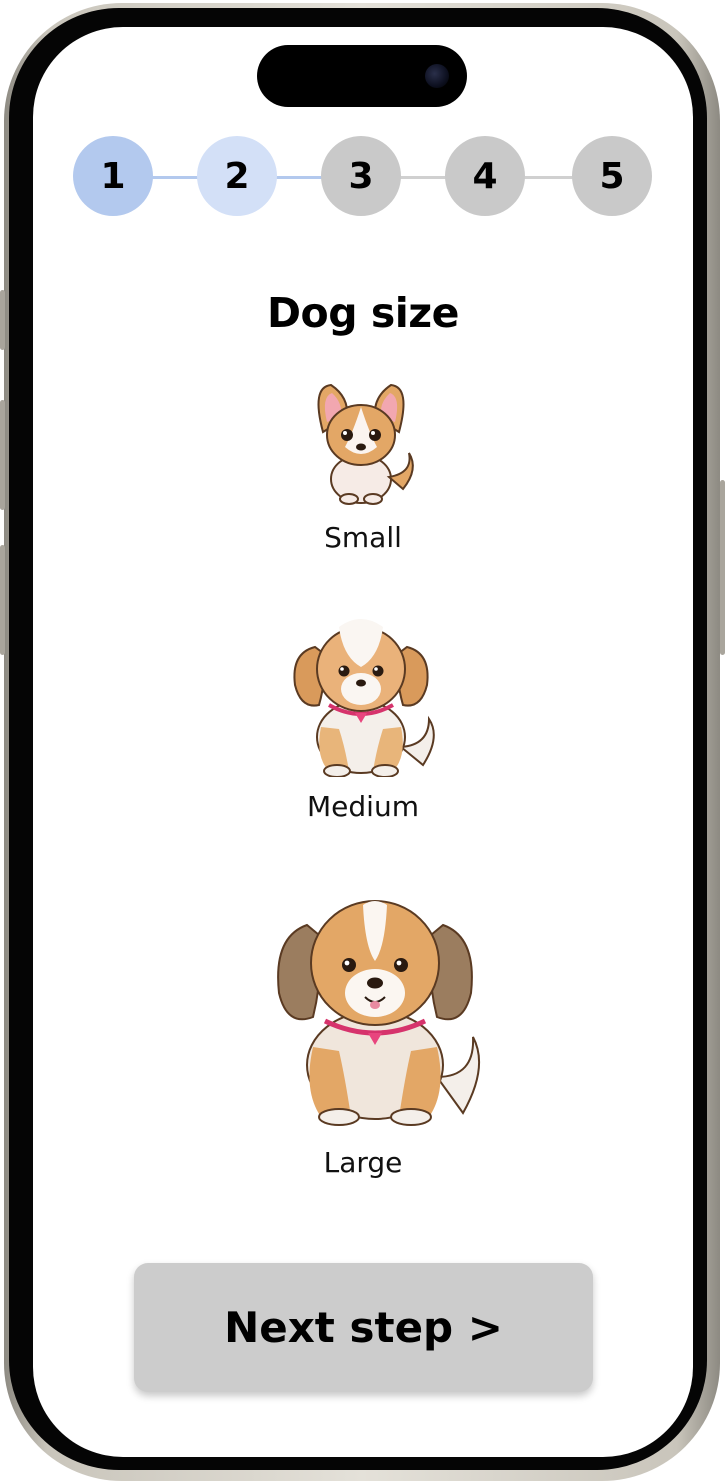  I want to click on progress-stepper: 1 2 3 4 5, so click(363, 177).